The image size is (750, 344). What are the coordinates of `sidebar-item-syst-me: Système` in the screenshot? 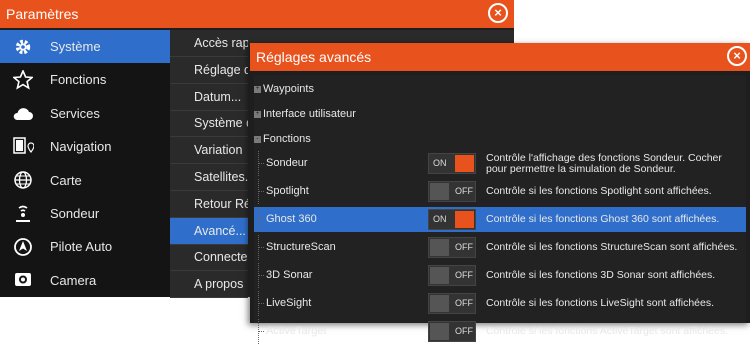 It's located at (85, 46).